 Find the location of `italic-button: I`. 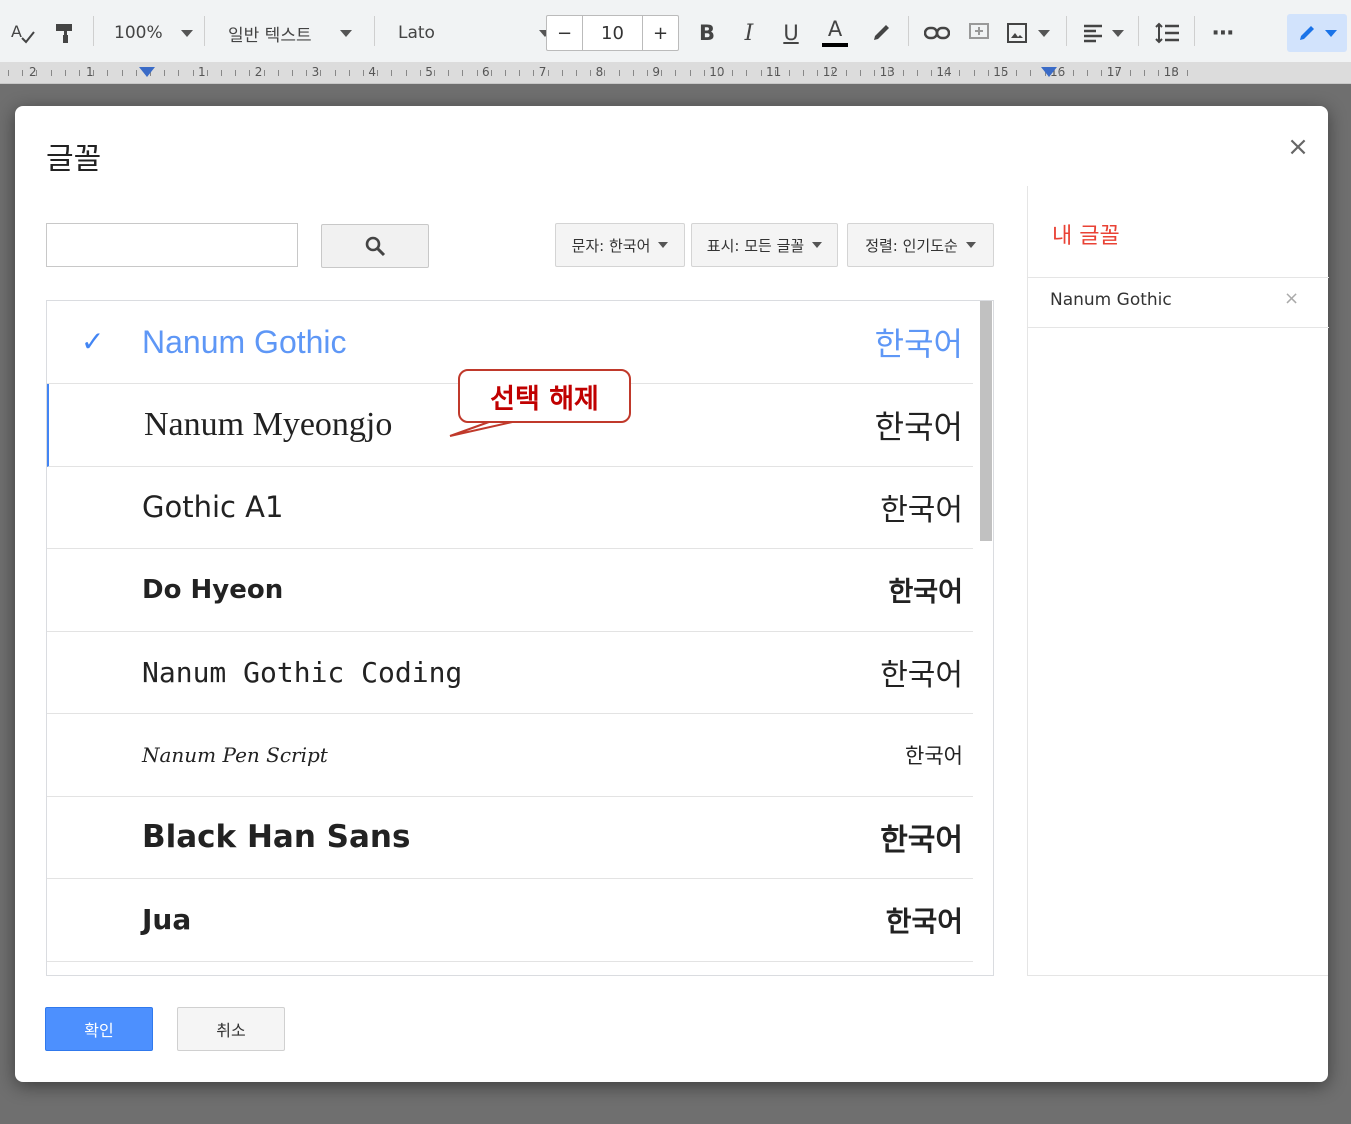

italic-button: I is located at coordinates (749, 33).